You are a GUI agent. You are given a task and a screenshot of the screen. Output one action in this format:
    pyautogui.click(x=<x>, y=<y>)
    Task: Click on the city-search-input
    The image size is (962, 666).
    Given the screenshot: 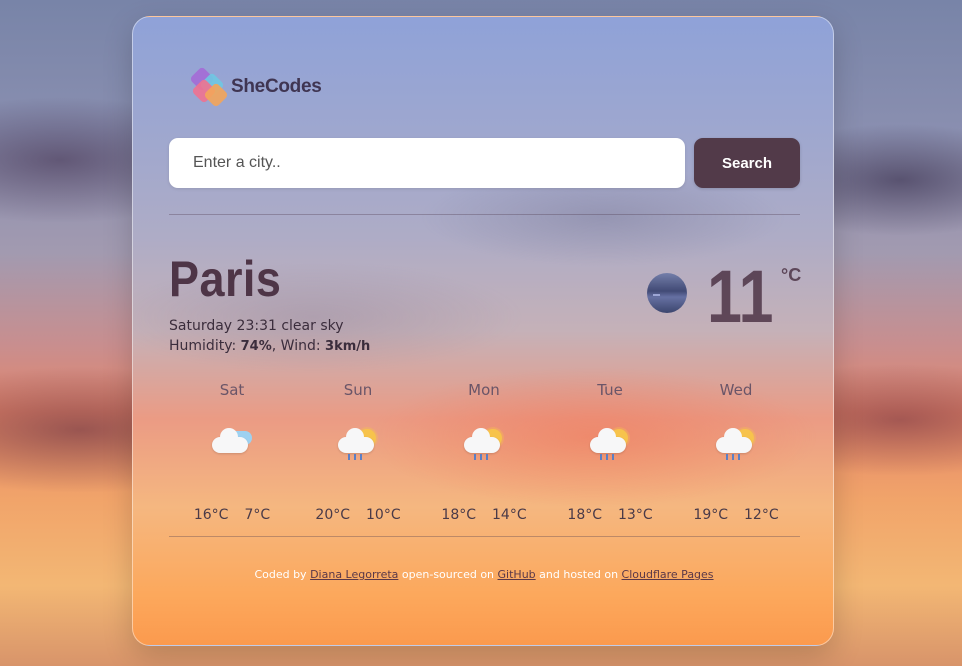 What is the action you would take?
    pyautogui.click(x=427, y=163)
    